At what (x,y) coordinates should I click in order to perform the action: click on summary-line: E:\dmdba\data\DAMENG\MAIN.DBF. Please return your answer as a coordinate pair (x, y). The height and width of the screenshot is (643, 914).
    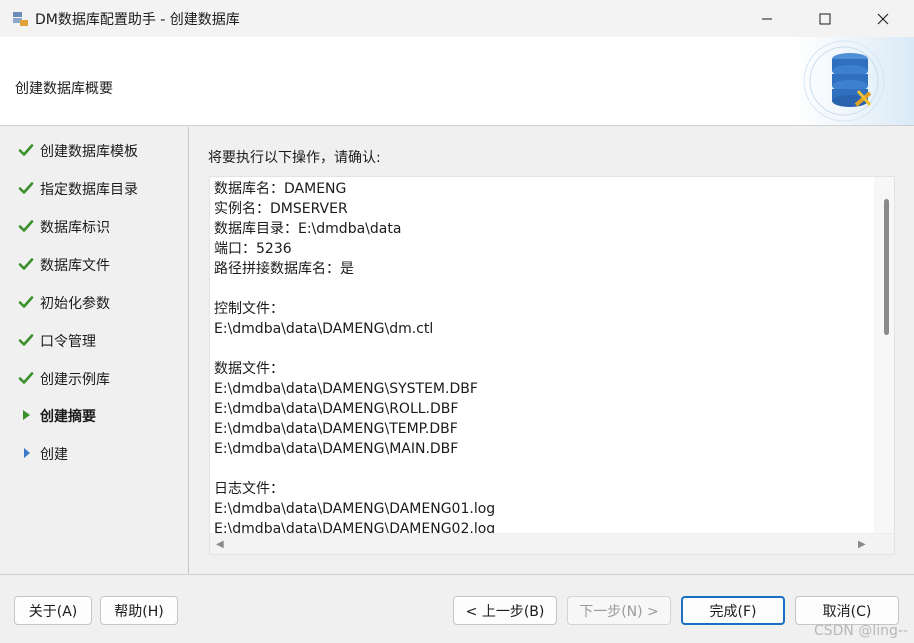
    Looking at the image, I should click on (336, 449).